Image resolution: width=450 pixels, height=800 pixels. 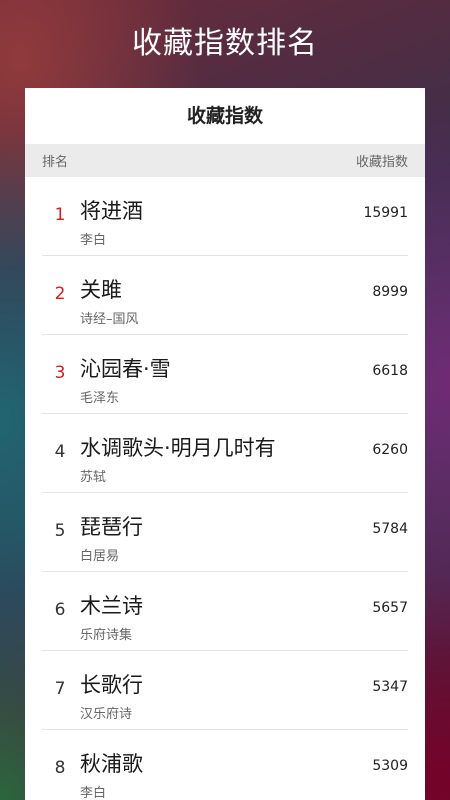 I want to click on list-item: 6 木兰诗 乐府诗集 5657, so click(x=225, y=611).